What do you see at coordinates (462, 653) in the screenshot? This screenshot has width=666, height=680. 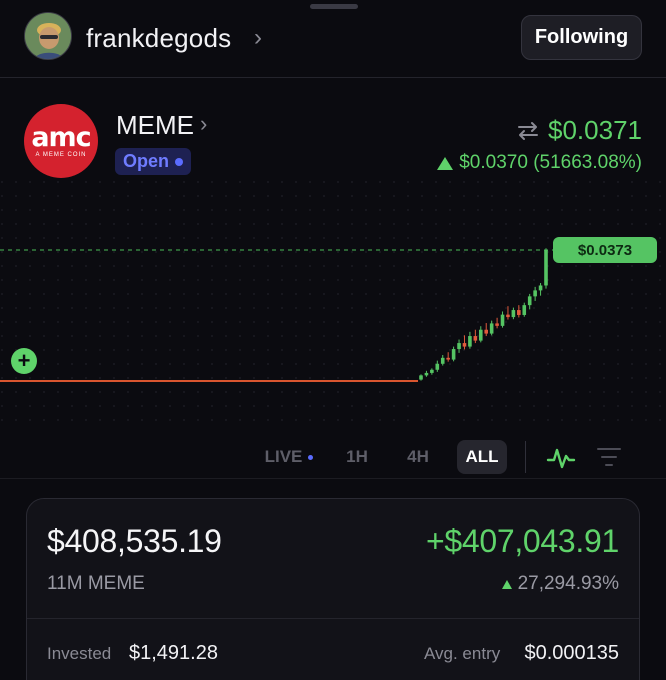 I see `avg-entry-label: Avg. entry` at bounding box center [462, 653].